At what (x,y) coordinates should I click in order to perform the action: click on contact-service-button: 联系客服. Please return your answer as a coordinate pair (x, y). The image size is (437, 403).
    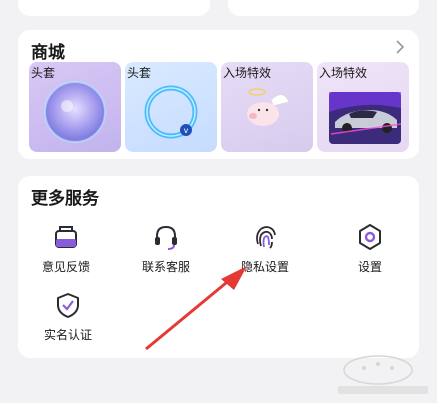
    Looking at the image, I should click on (166, 248).